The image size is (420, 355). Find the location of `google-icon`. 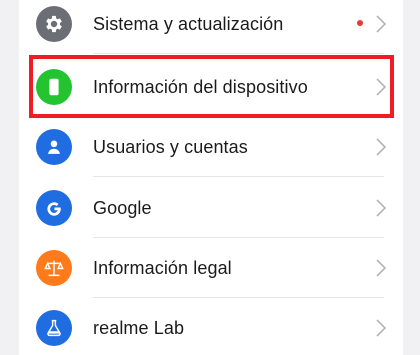

google-icon is located at coordinates (54, 208).